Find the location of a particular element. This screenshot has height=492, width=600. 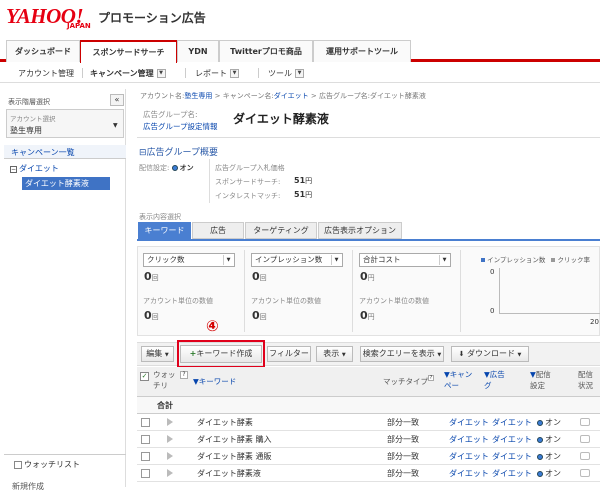

row-match: 部分一致 is located at coordinates (403, 473).